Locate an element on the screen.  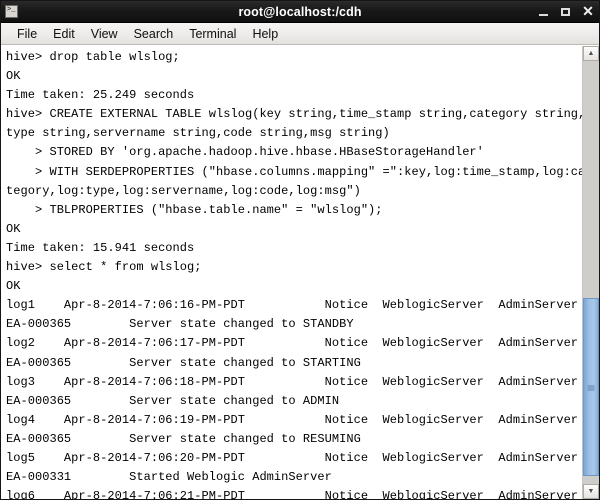
minimize-button is located at coordinates (544, 12).